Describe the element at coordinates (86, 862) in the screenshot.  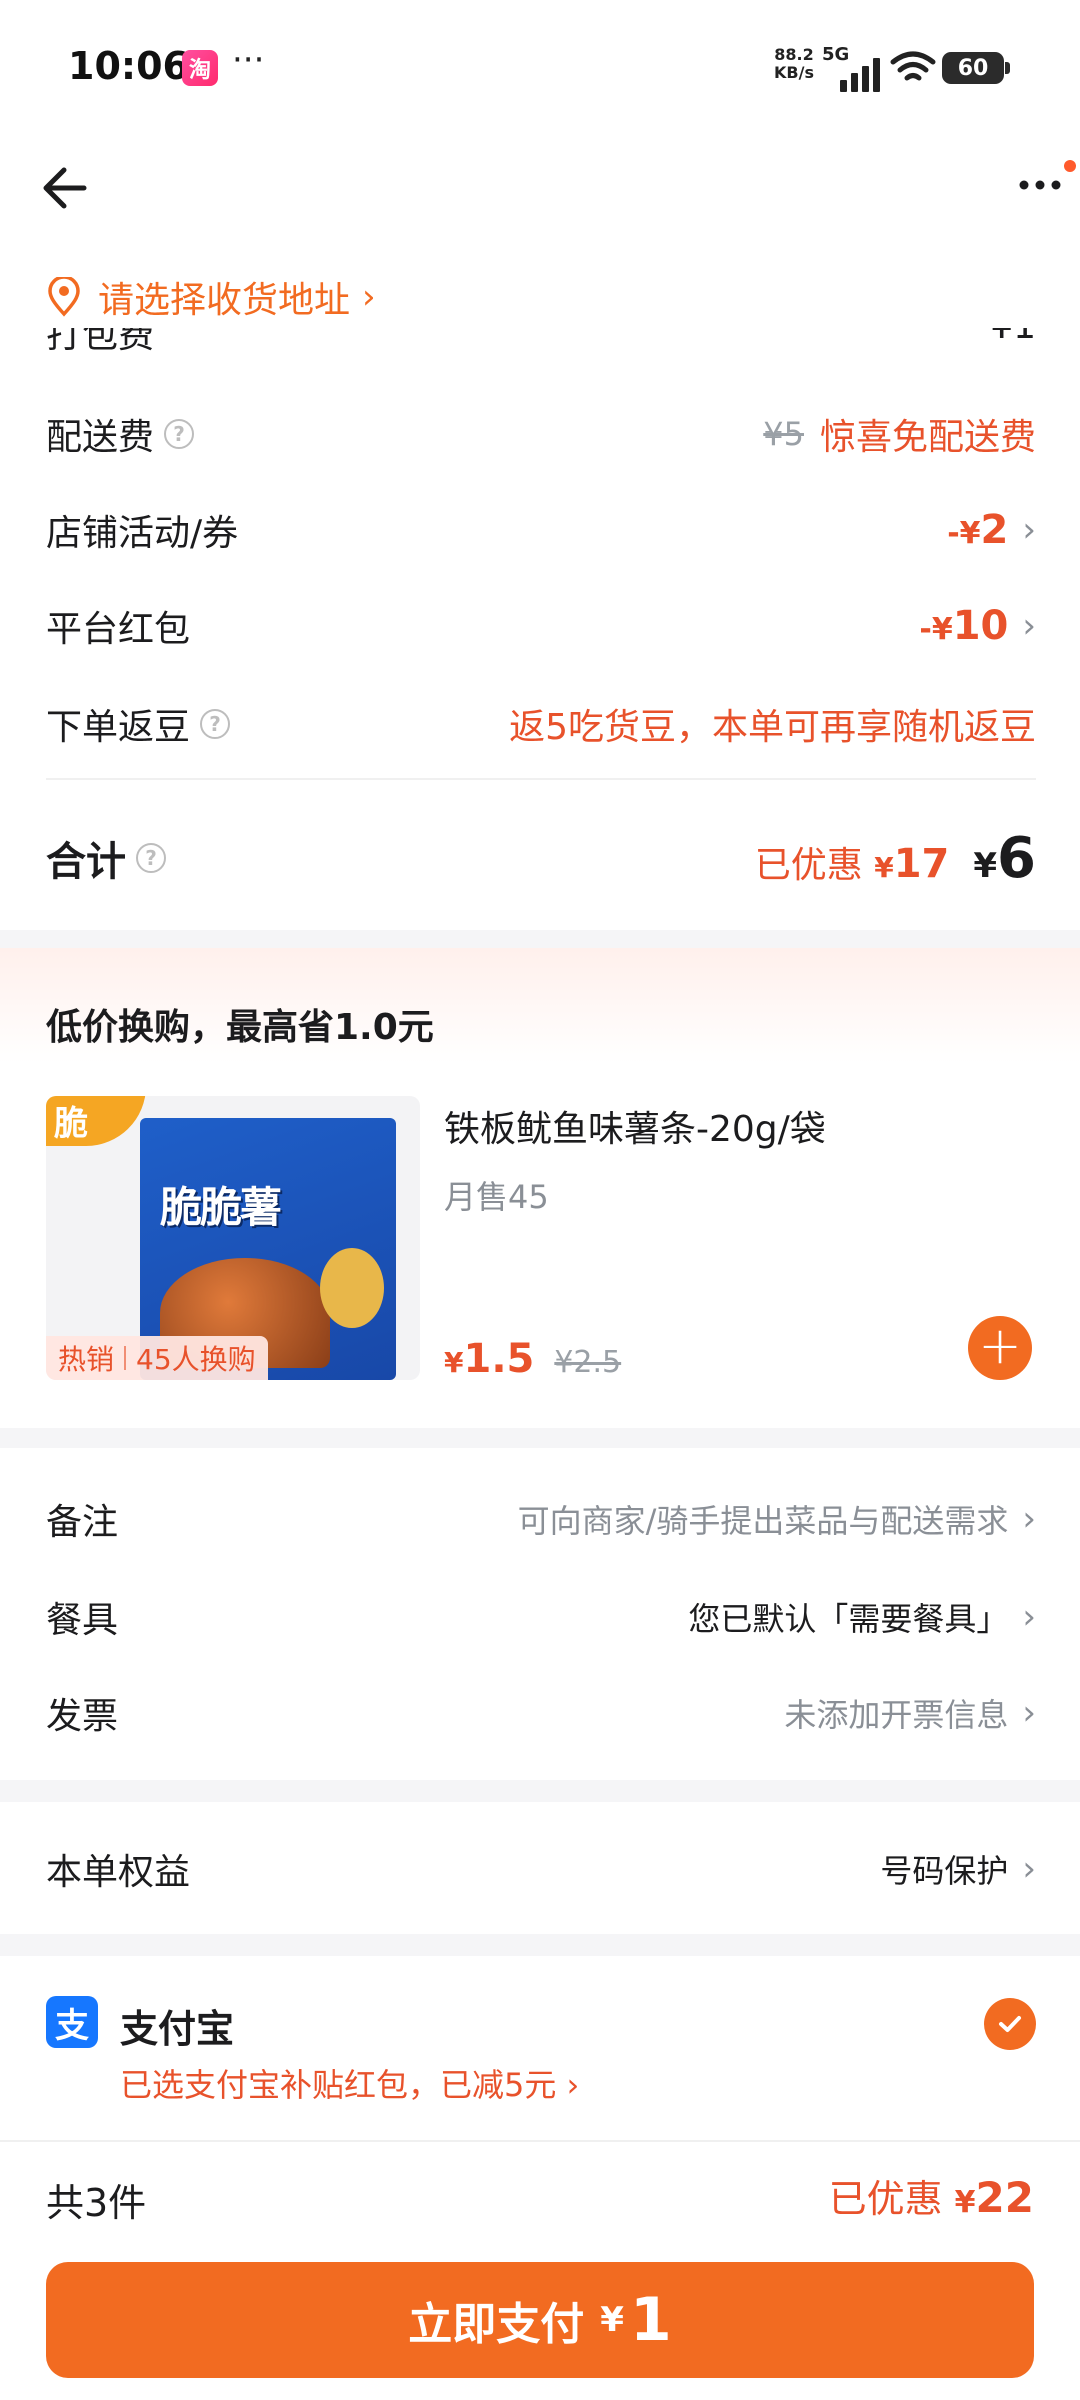
I see `total-label: 合计` at that location.